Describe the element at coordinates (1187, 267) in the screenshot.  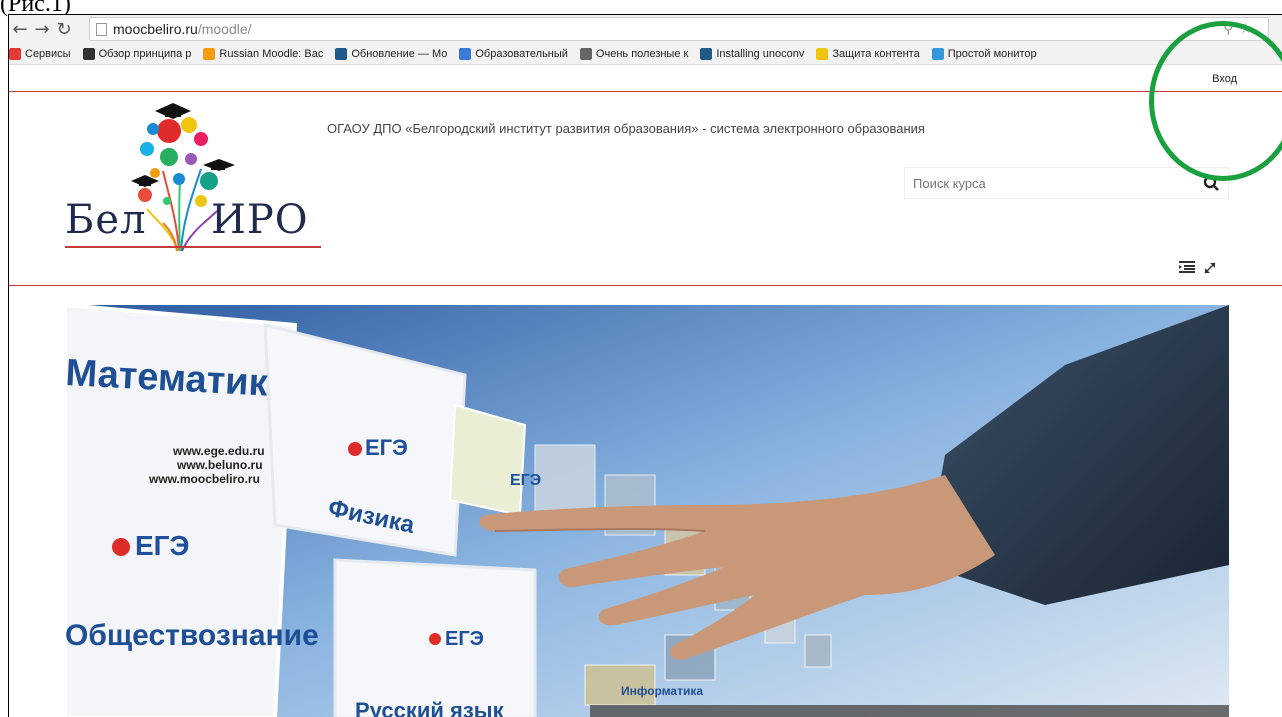
I see `list-toggle-icon` at that location.